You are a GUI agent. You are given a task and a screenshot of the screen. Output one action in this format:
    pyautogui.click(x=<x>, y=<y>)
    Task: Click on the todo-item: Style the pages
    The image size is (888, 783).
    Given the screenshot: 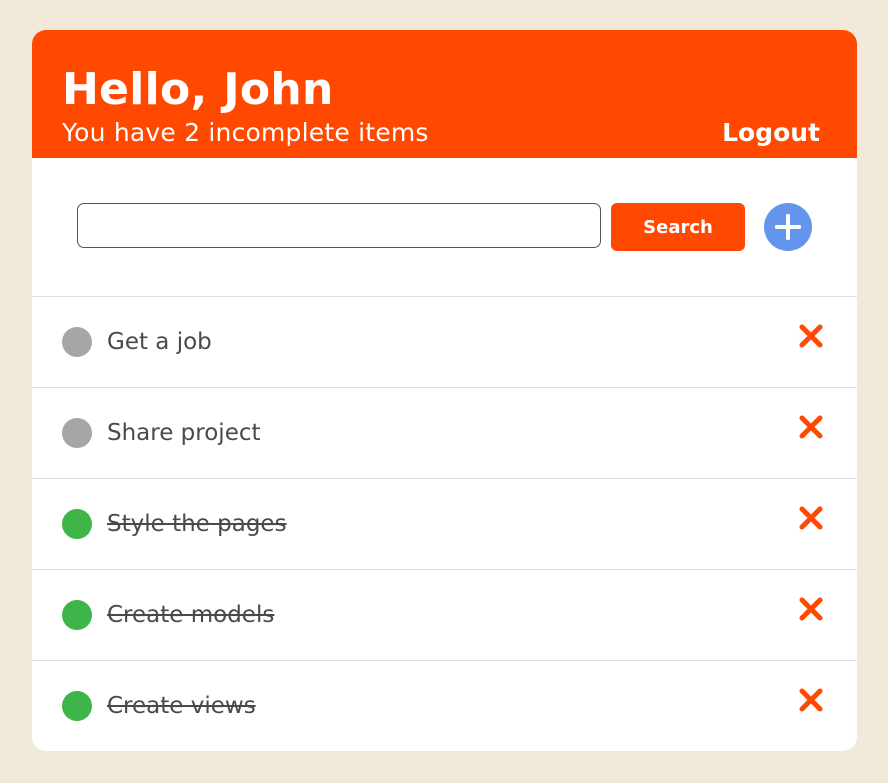 What is the action you would take?
    pyautogui.click(x=444, y=524)
    